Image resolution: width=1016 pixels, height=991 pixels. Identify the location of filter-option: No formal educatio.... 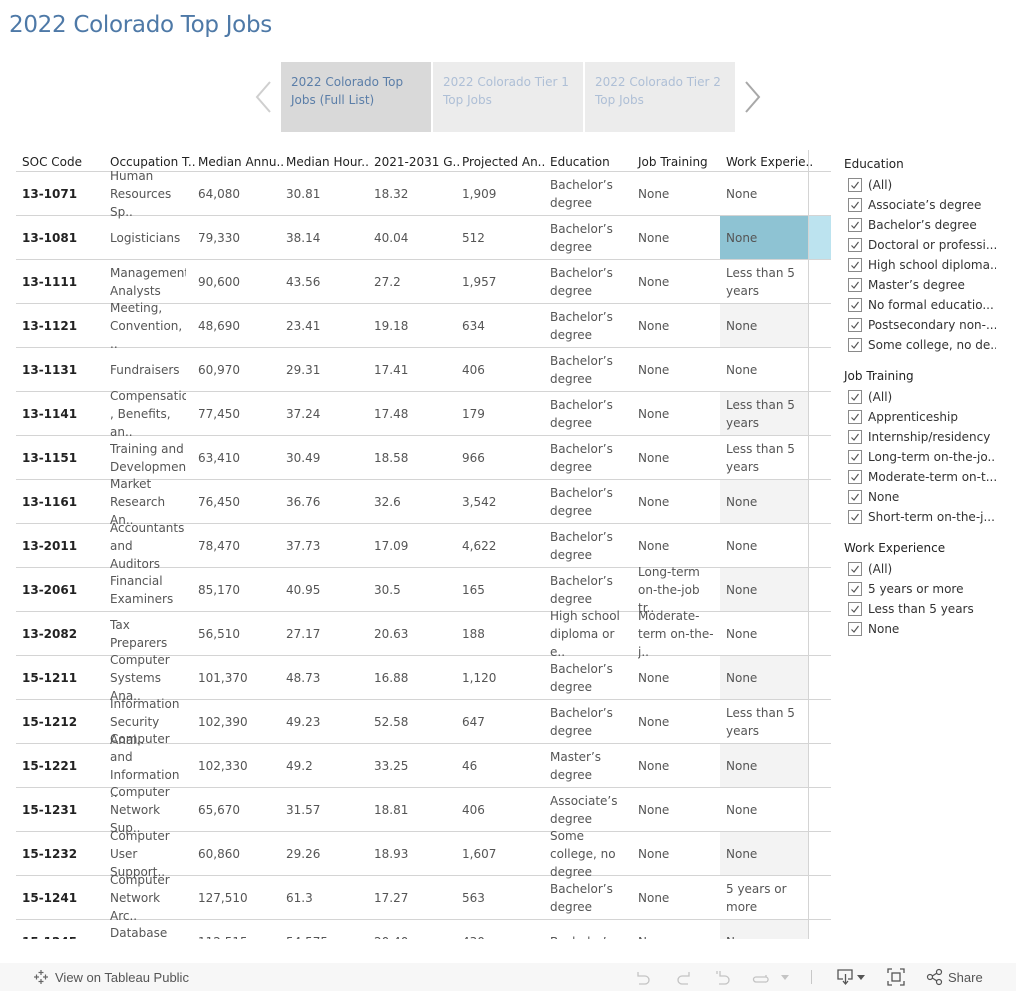
(929, 305).